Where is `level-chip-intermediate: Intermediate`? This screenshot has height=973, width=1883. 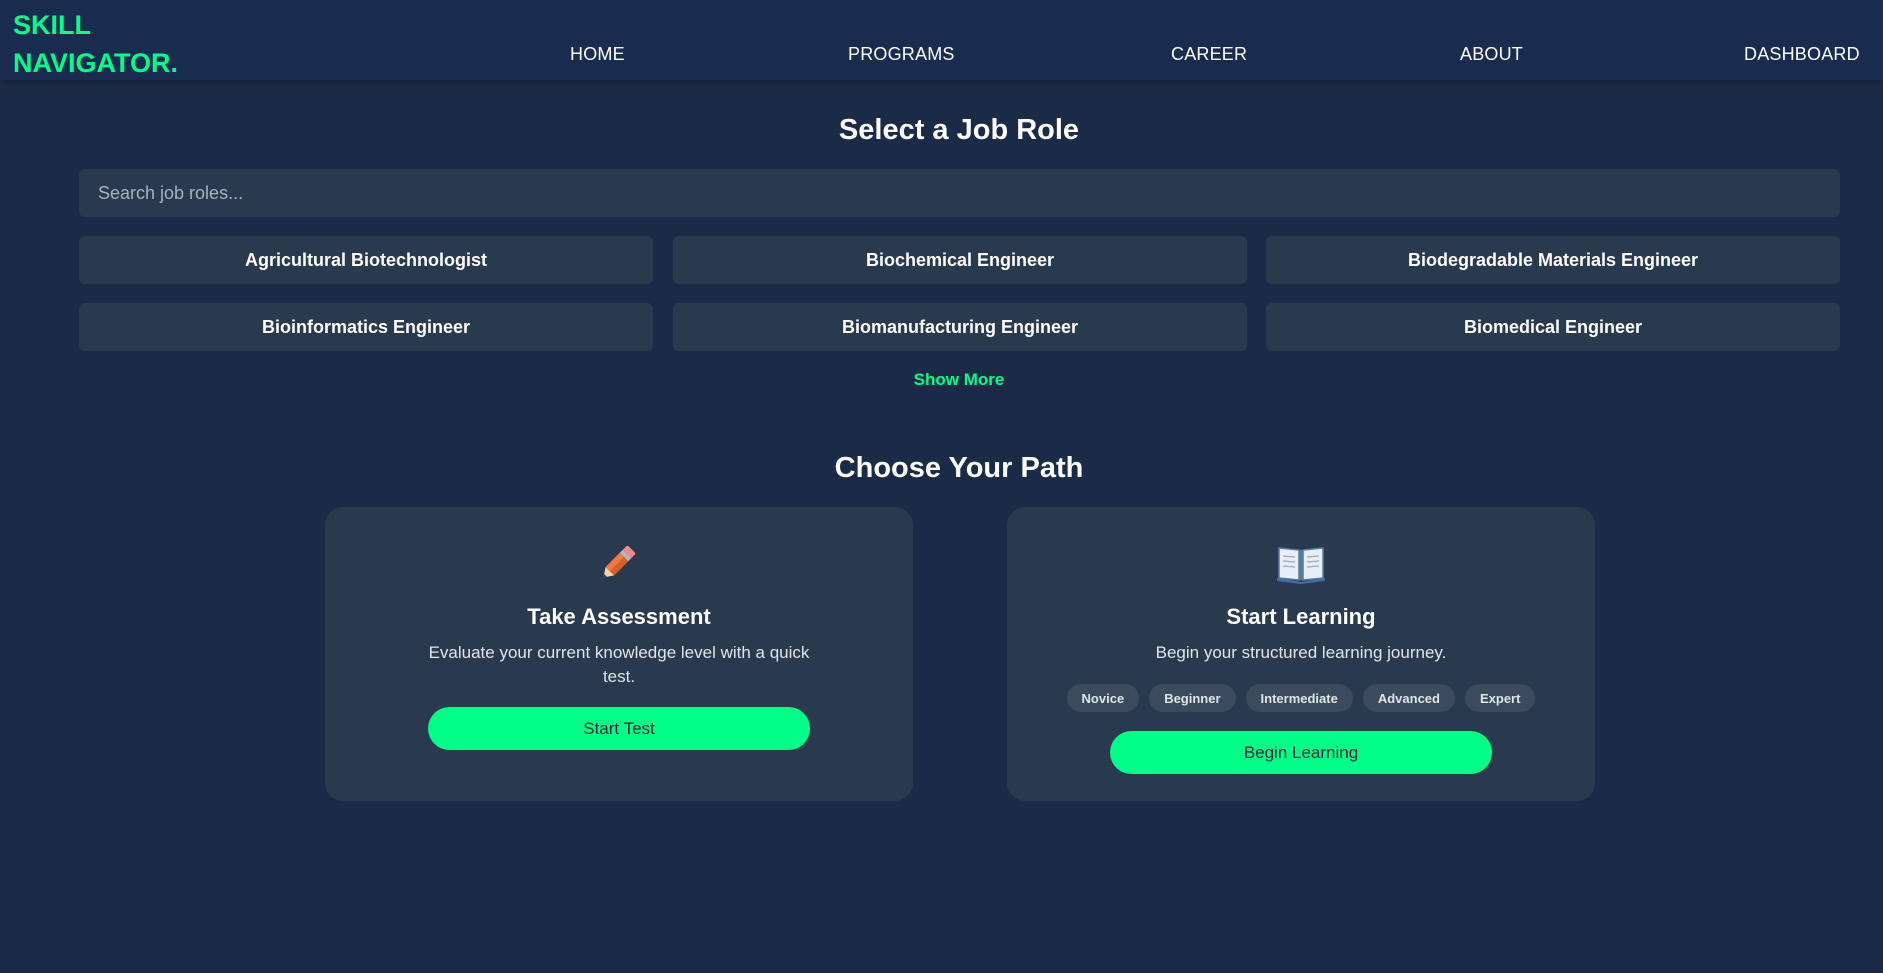 level-chip-intermediate: Intermediate is located at coordinates (1299, 698).